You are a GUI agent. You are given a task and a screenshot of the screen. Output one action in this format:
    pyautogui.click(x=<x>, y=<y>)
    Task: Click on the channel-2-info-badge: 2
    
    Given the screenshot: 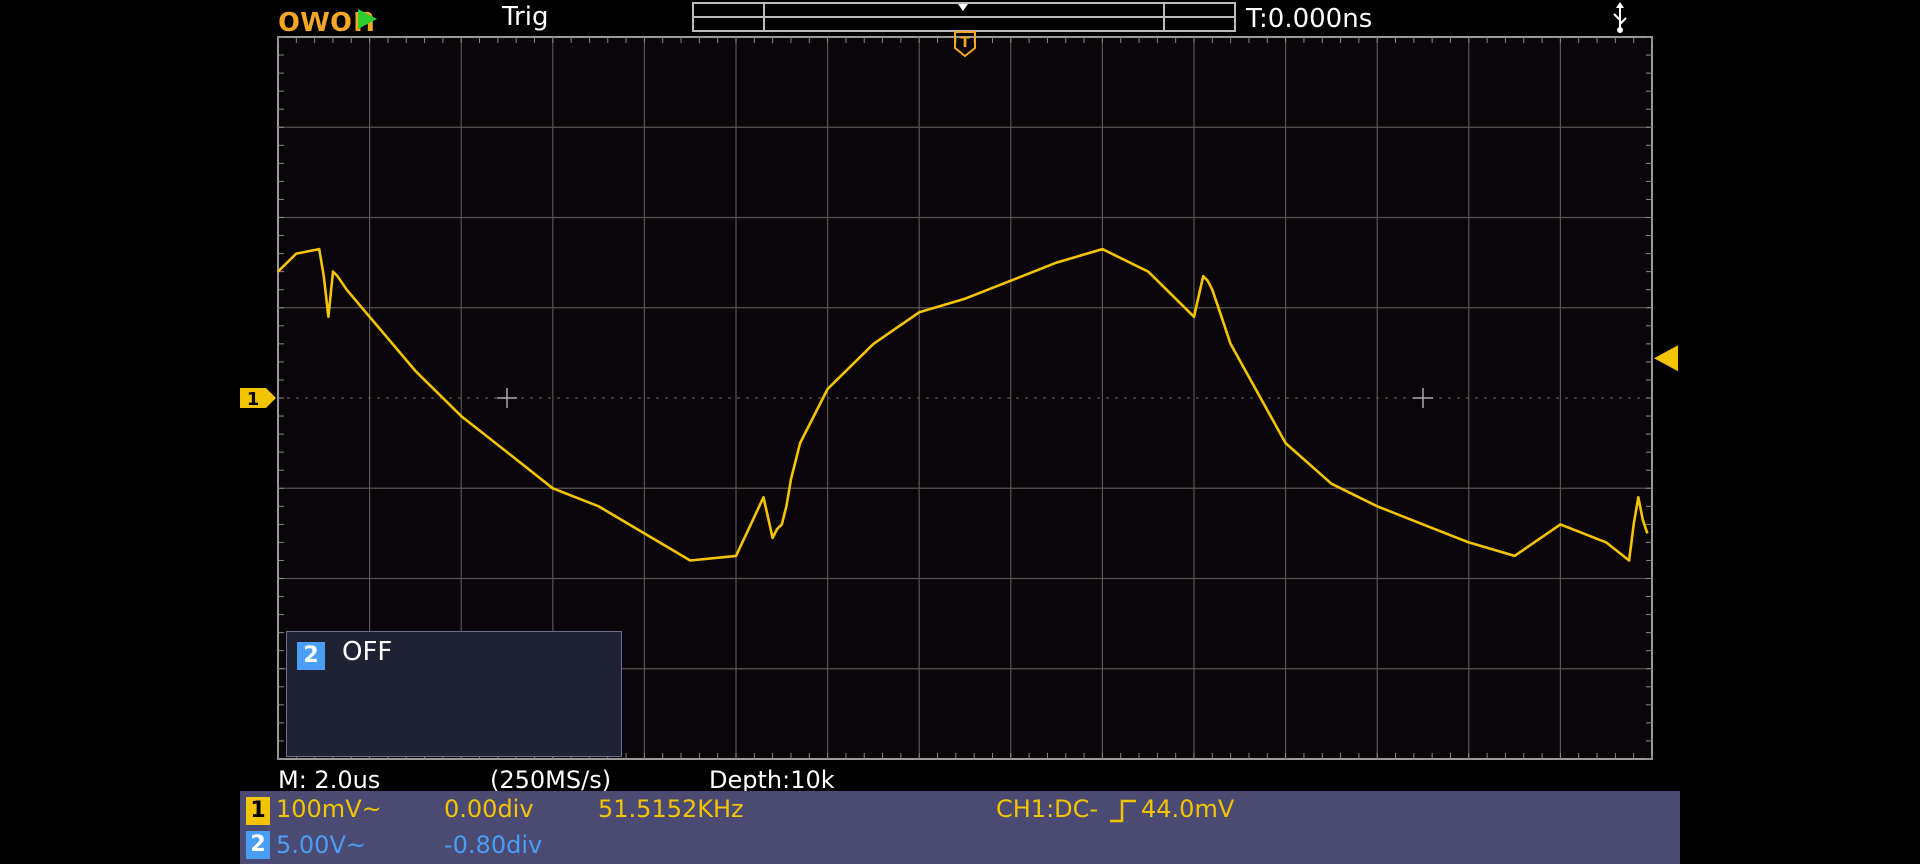 What is the action you would take?
    pyautogui.click(x=258, y=845)
    